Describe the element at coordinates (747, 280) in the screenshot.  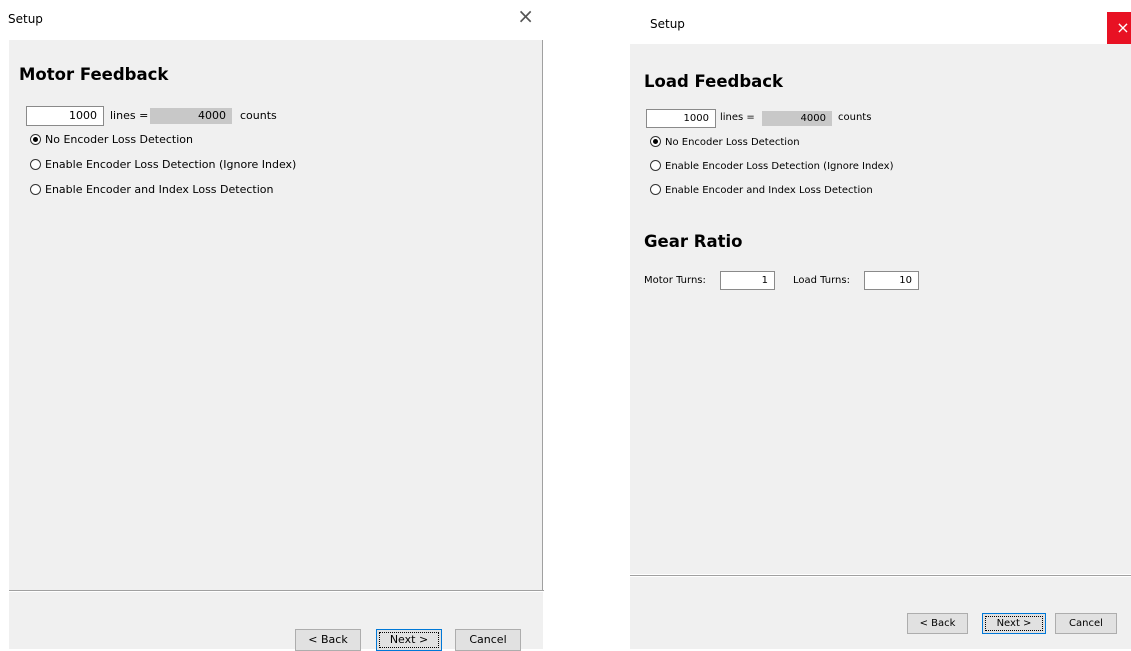
I see `motor-turns-input: 1` at that location.